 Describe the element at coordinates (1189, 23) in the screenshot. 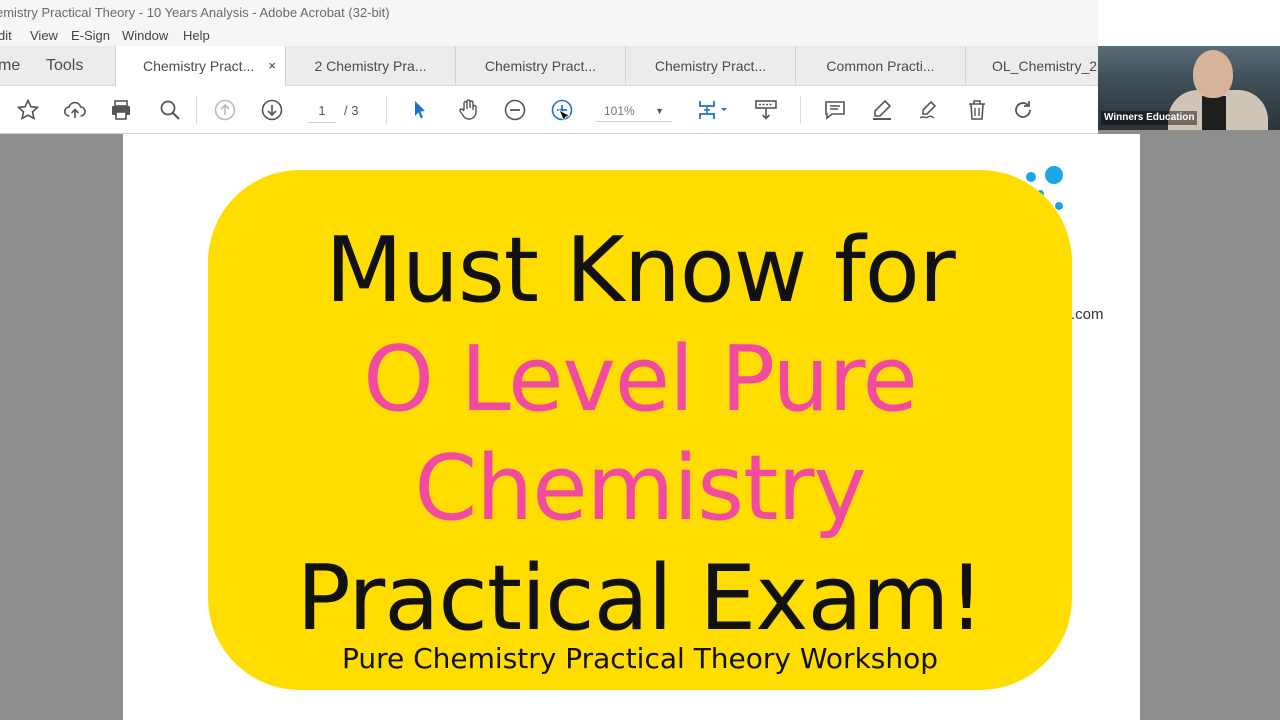

I see `webcam-top-gap` at that location.